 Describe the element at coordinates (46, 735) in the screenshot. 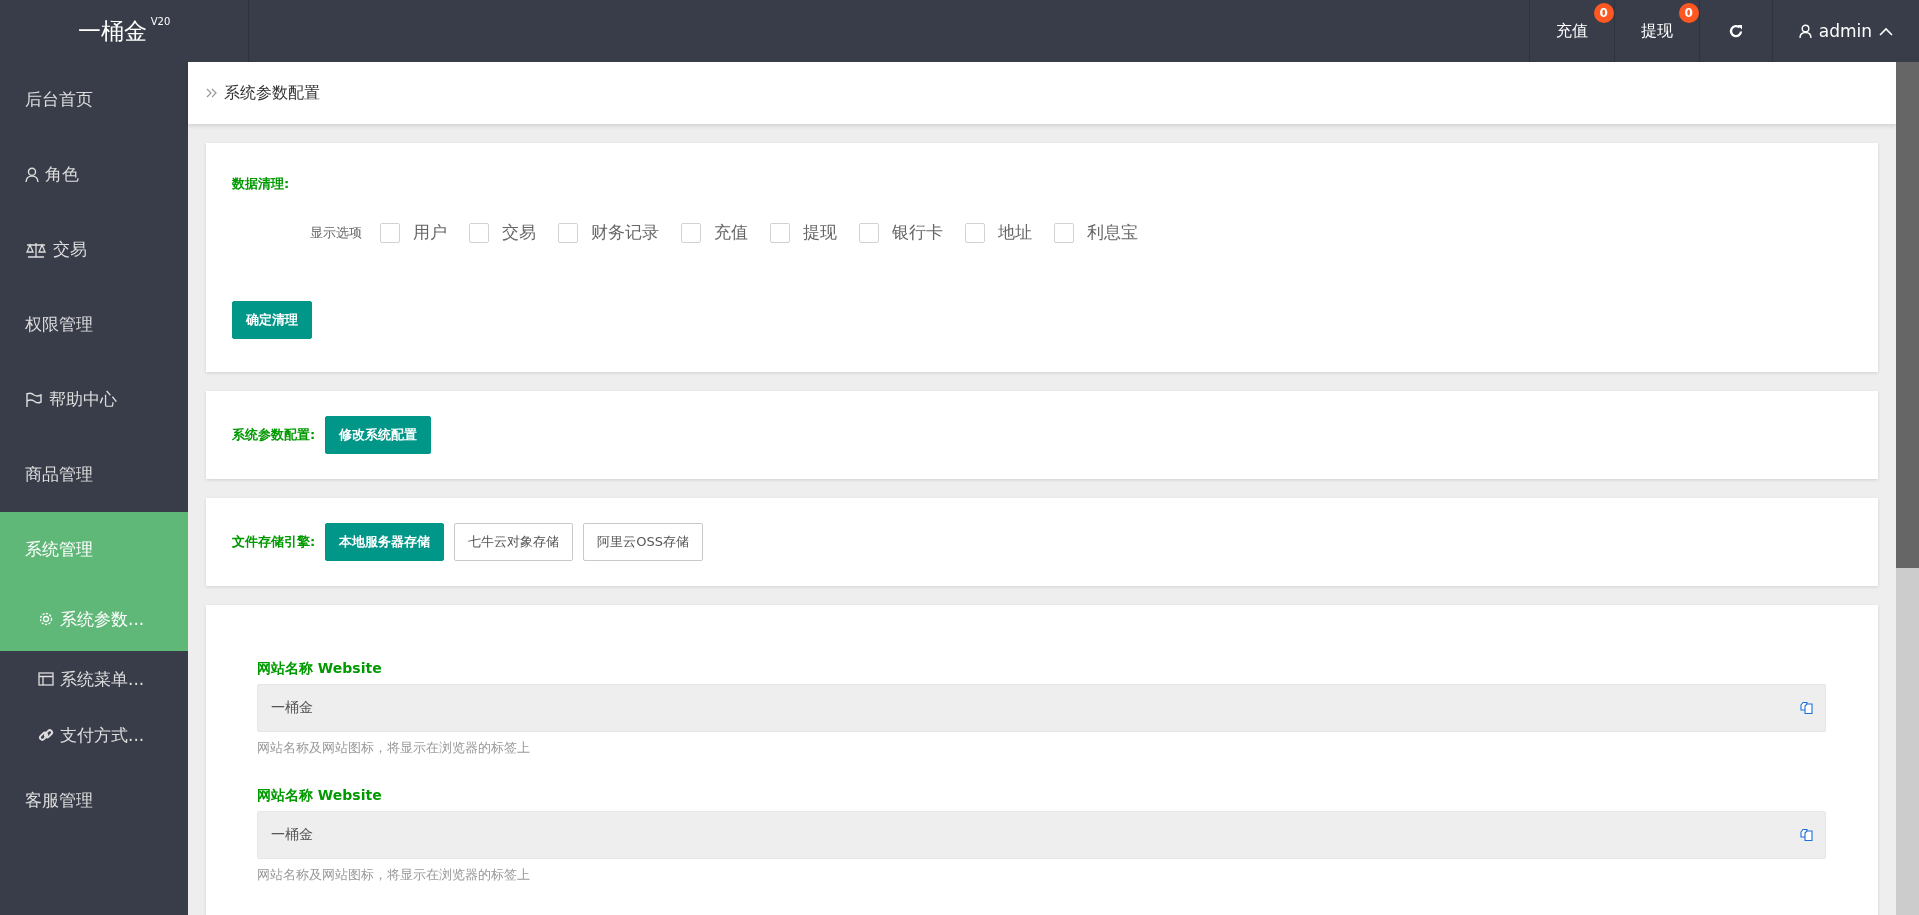

I see `link-icon` at that location.